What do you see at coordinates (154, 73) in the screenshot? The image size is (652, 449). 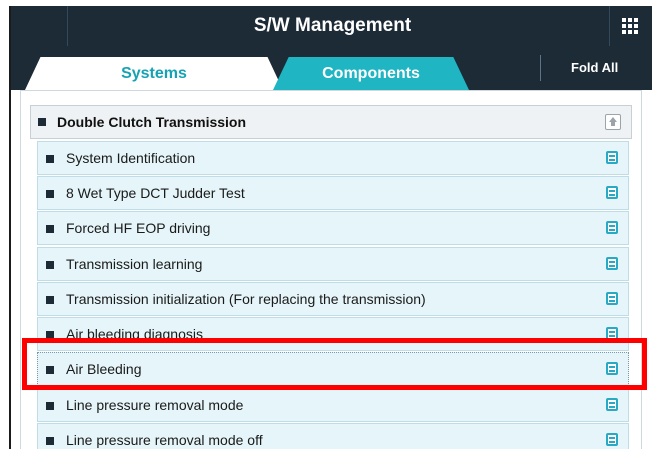 I see `tab-systems: Systems` at bounding box center [154, 73].